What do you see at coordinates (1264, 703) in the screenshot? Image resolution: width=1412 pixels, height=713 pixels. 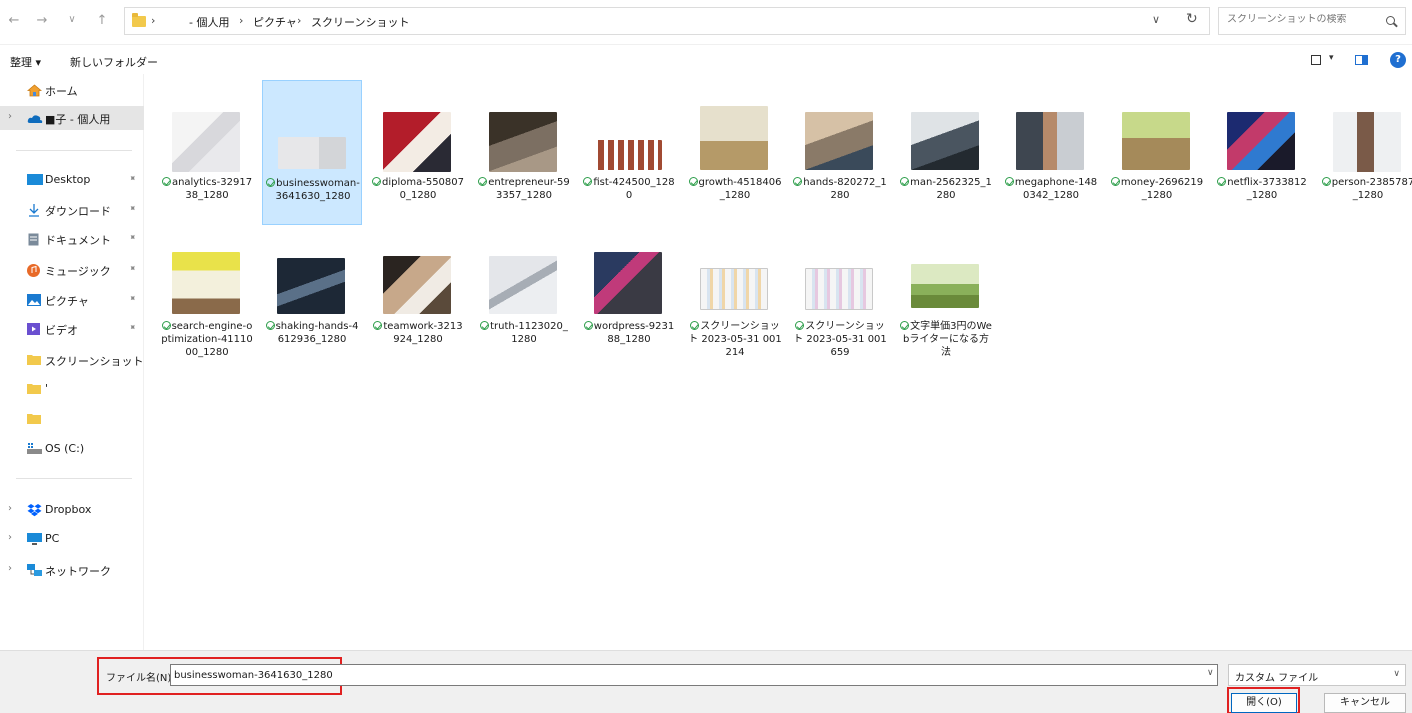 I see `open-button: 開く(O)` at bounding box center [1264, 703].